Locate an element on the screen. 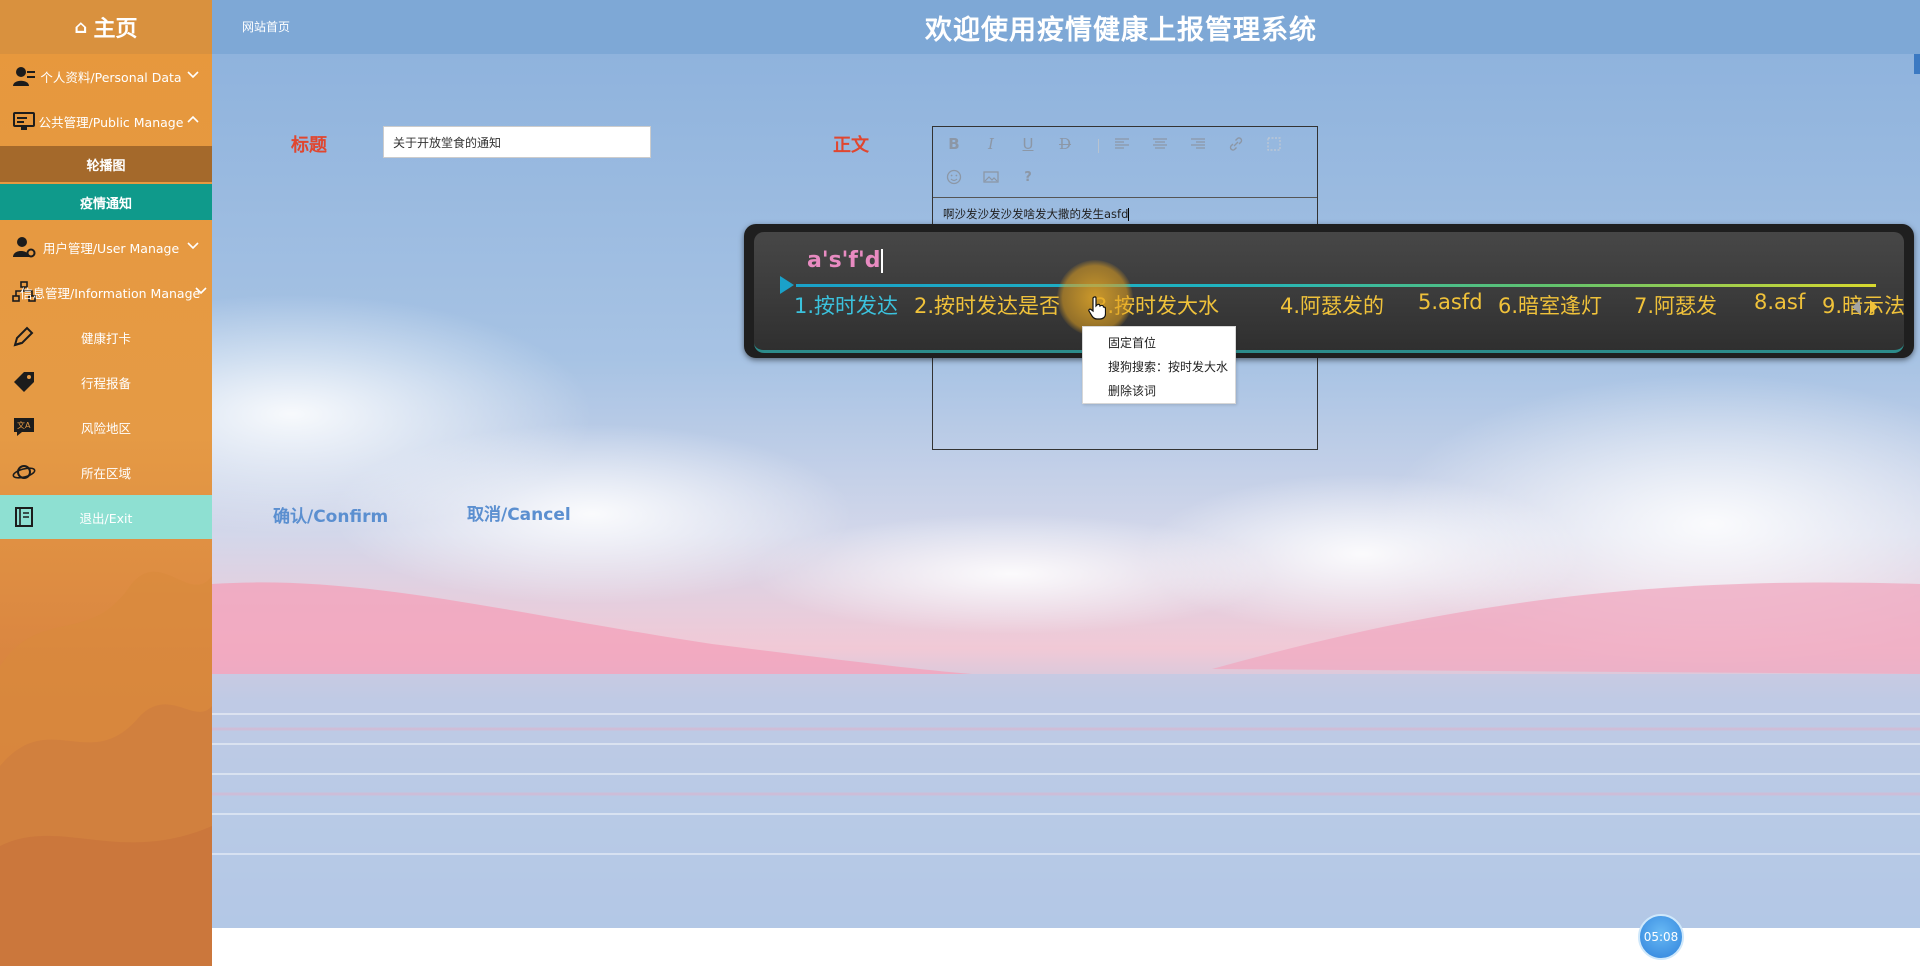 The height and width of the screenshot is (966, 1920). sidebar-item-exit: 退出/Exit is located at coordinates (106, 517).